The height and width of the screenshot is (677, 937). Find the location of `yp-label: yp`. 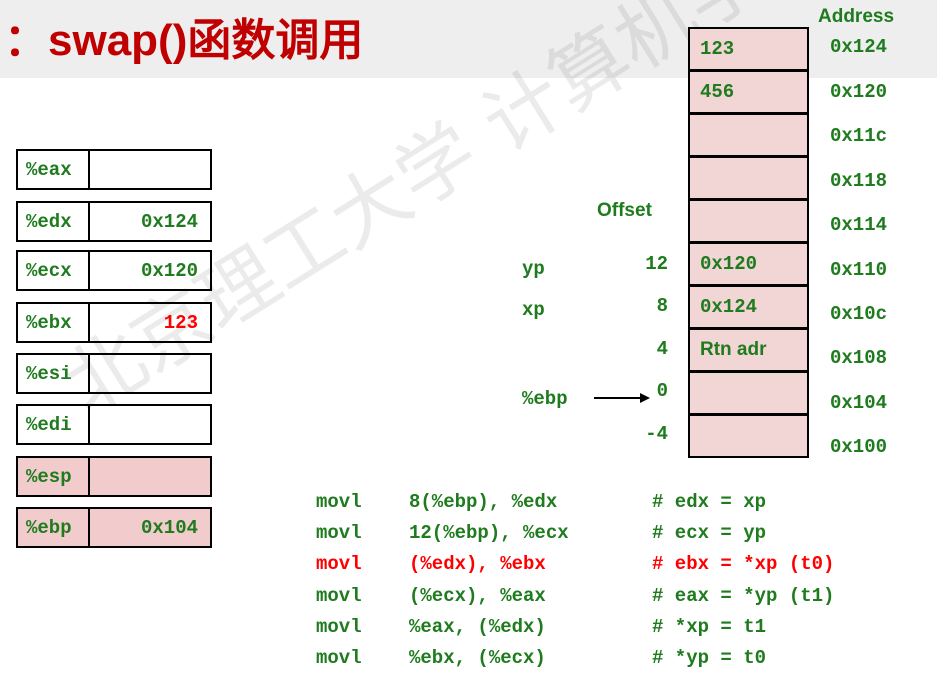

yp-label: yp is located at coordinates (533, 269).